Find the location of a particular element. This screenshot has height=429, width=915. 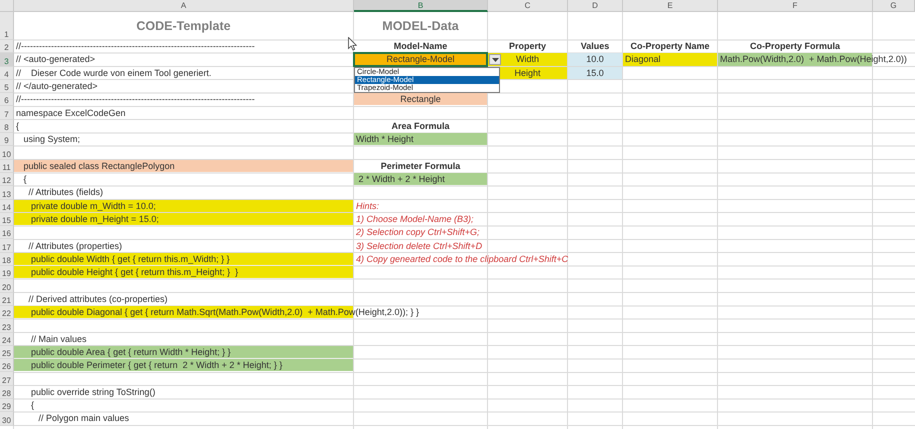

row-header: 23 is located at coordinates (7, 326).